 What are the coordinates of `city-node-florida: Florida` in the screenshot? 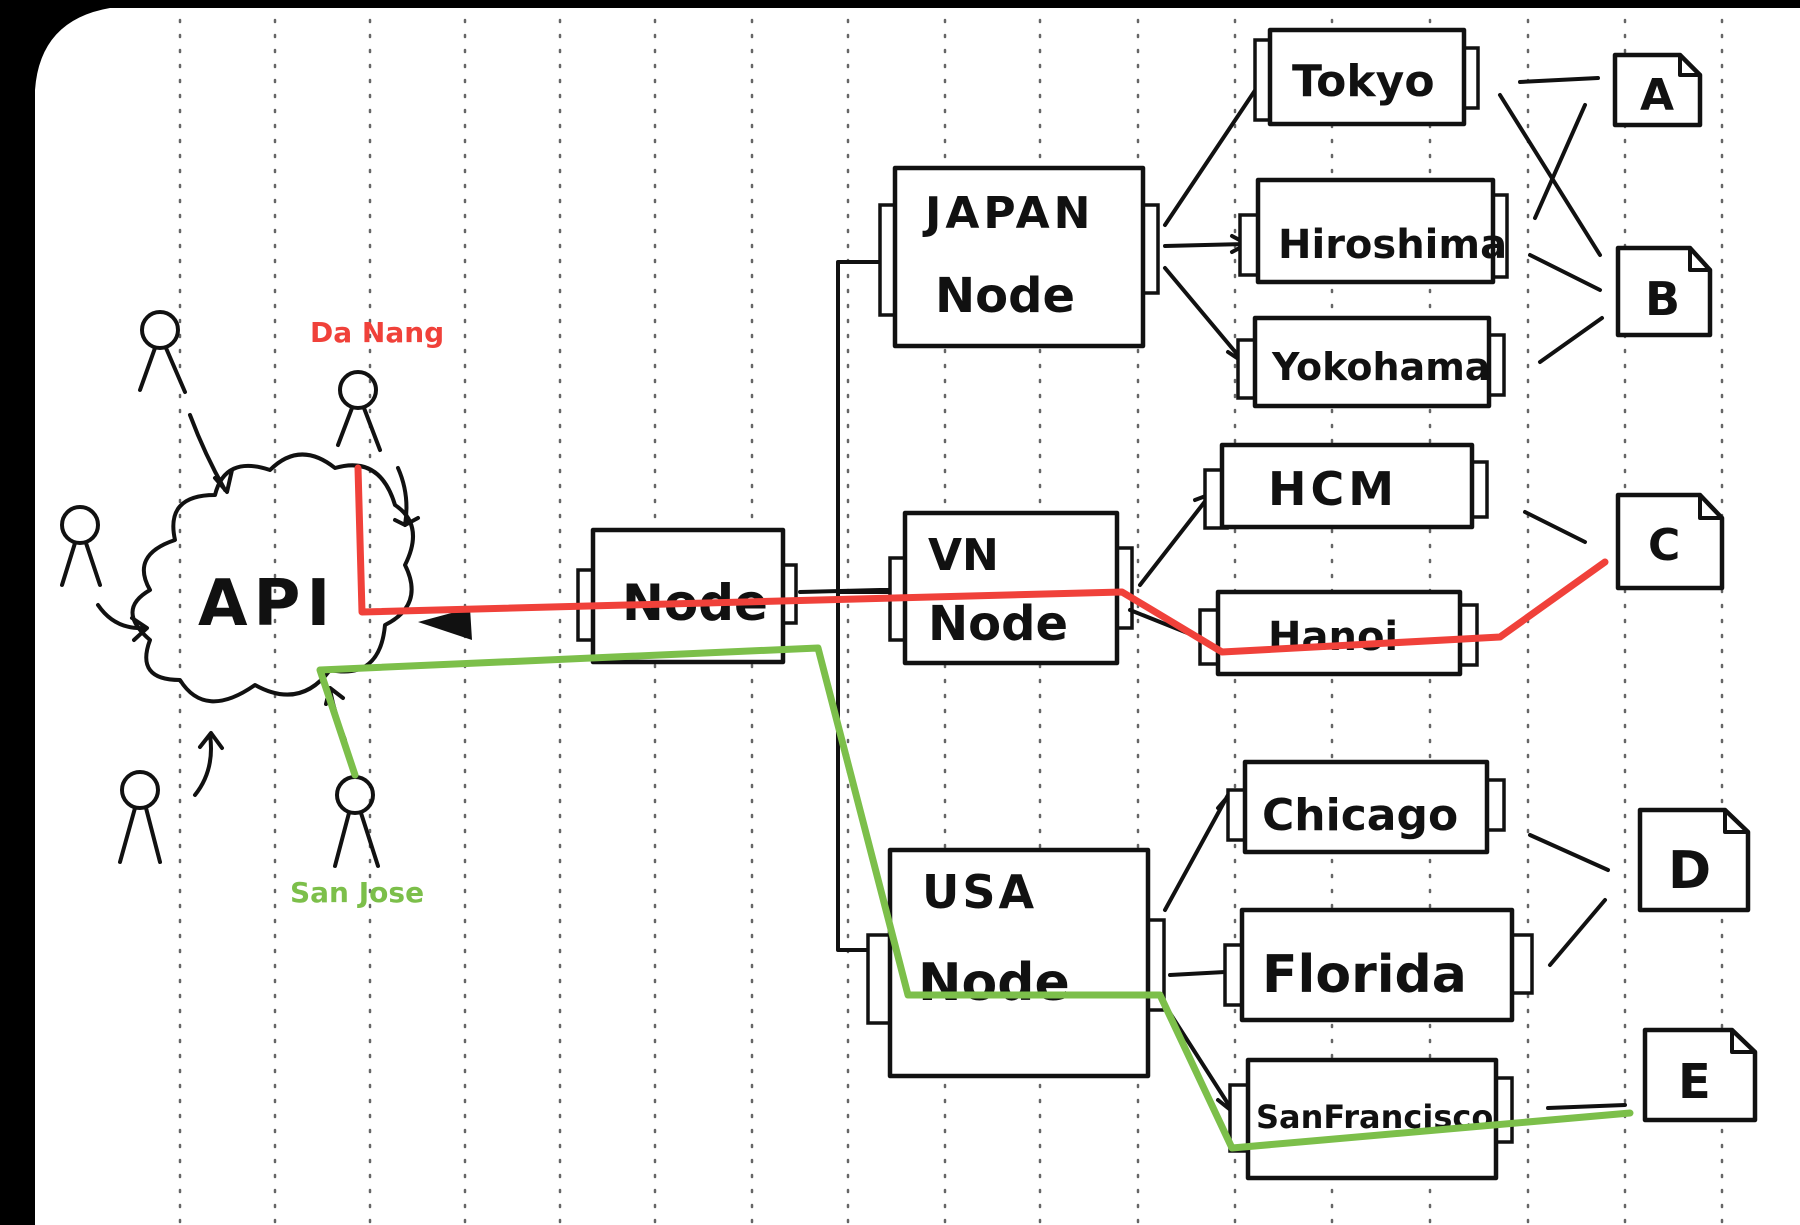 It's located at (1378, 965).